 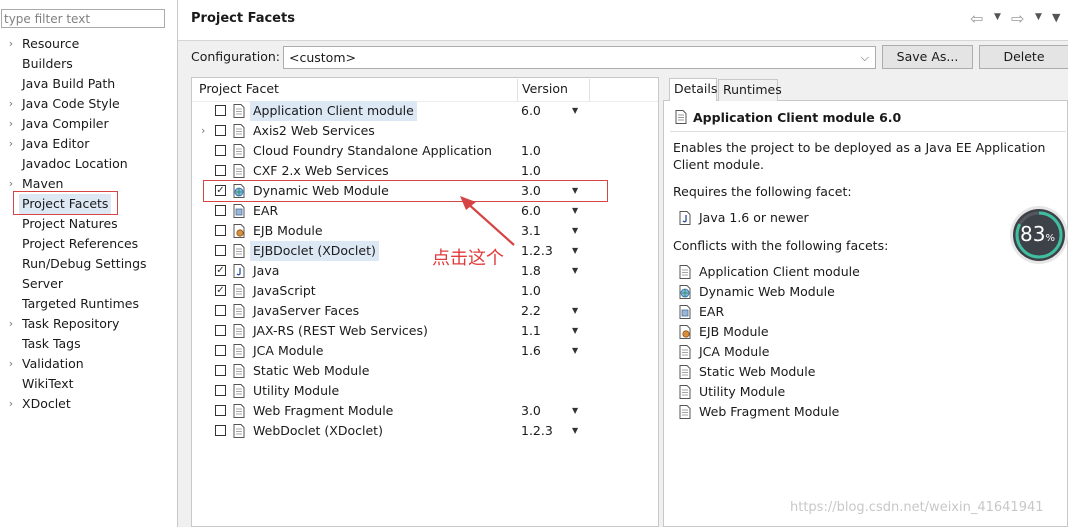 I want to click on tab-runtimes: Runtimes, so click(x=750, y=90).